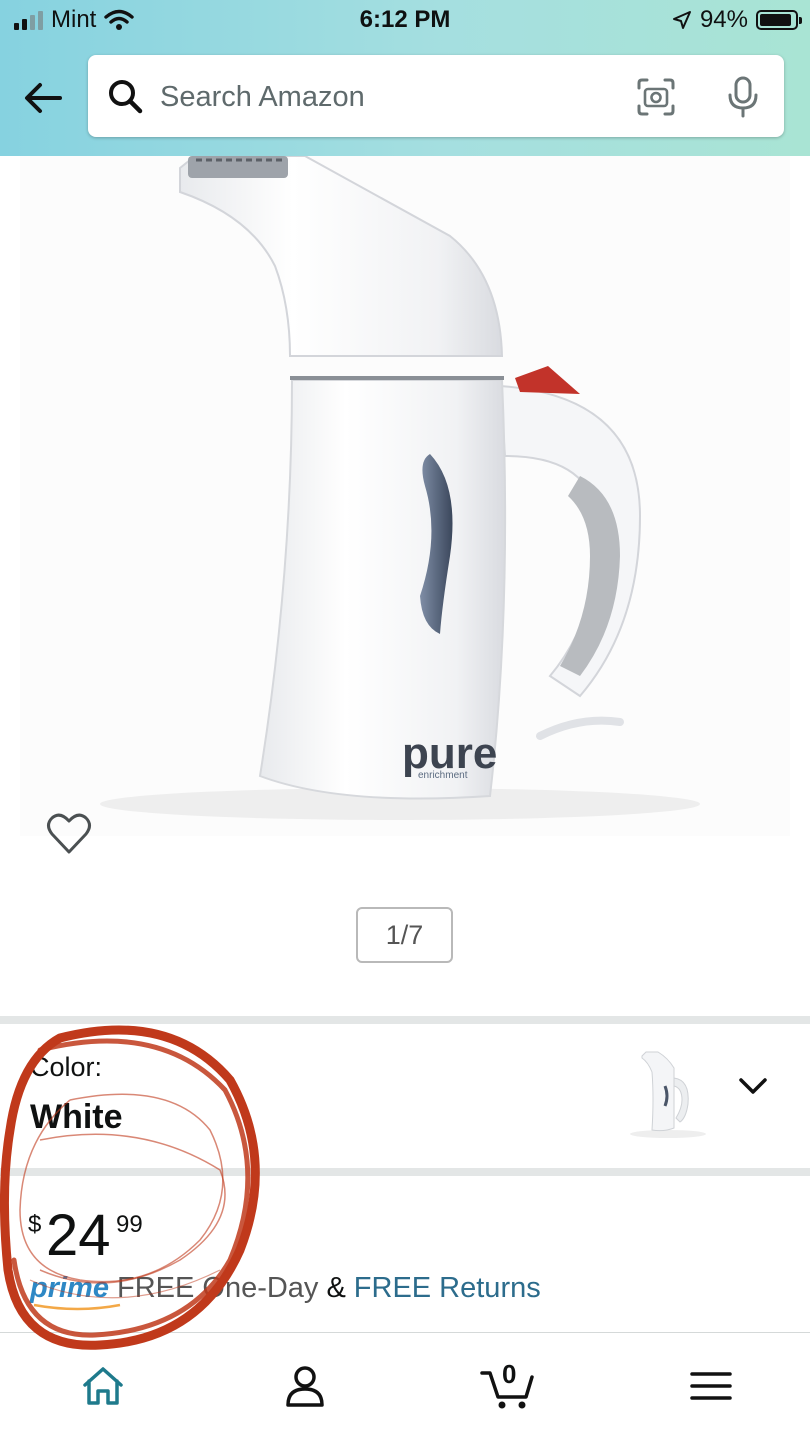  I want to click on camera-scan-icon, so click(656, 97).